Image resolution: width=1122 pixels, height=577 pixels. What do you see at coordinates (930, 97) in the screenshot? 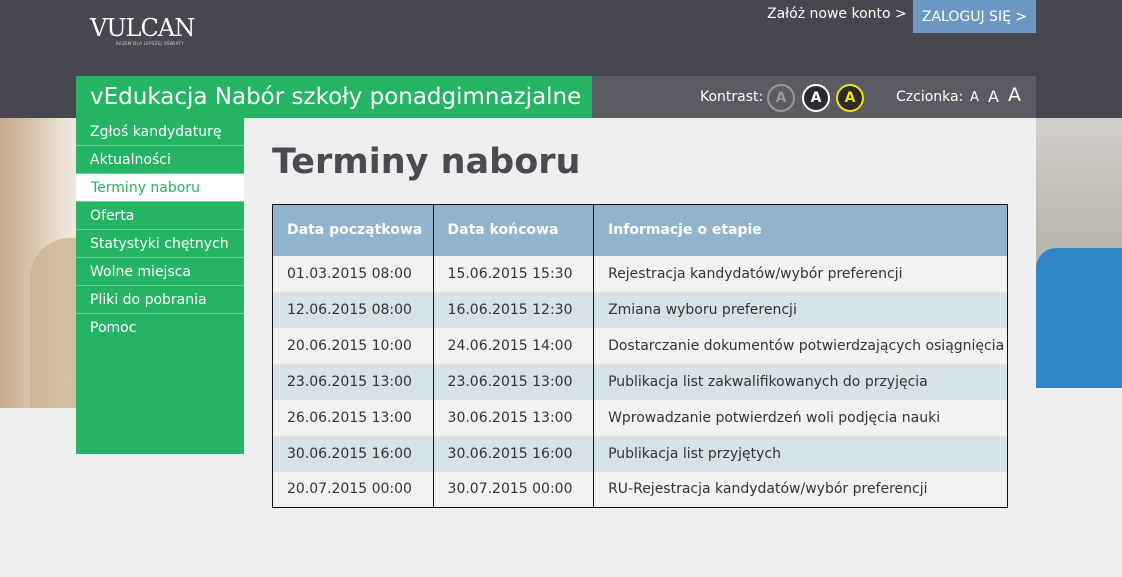
I see `font-size-label: Czcionka:` at bounding box center [930, 97].